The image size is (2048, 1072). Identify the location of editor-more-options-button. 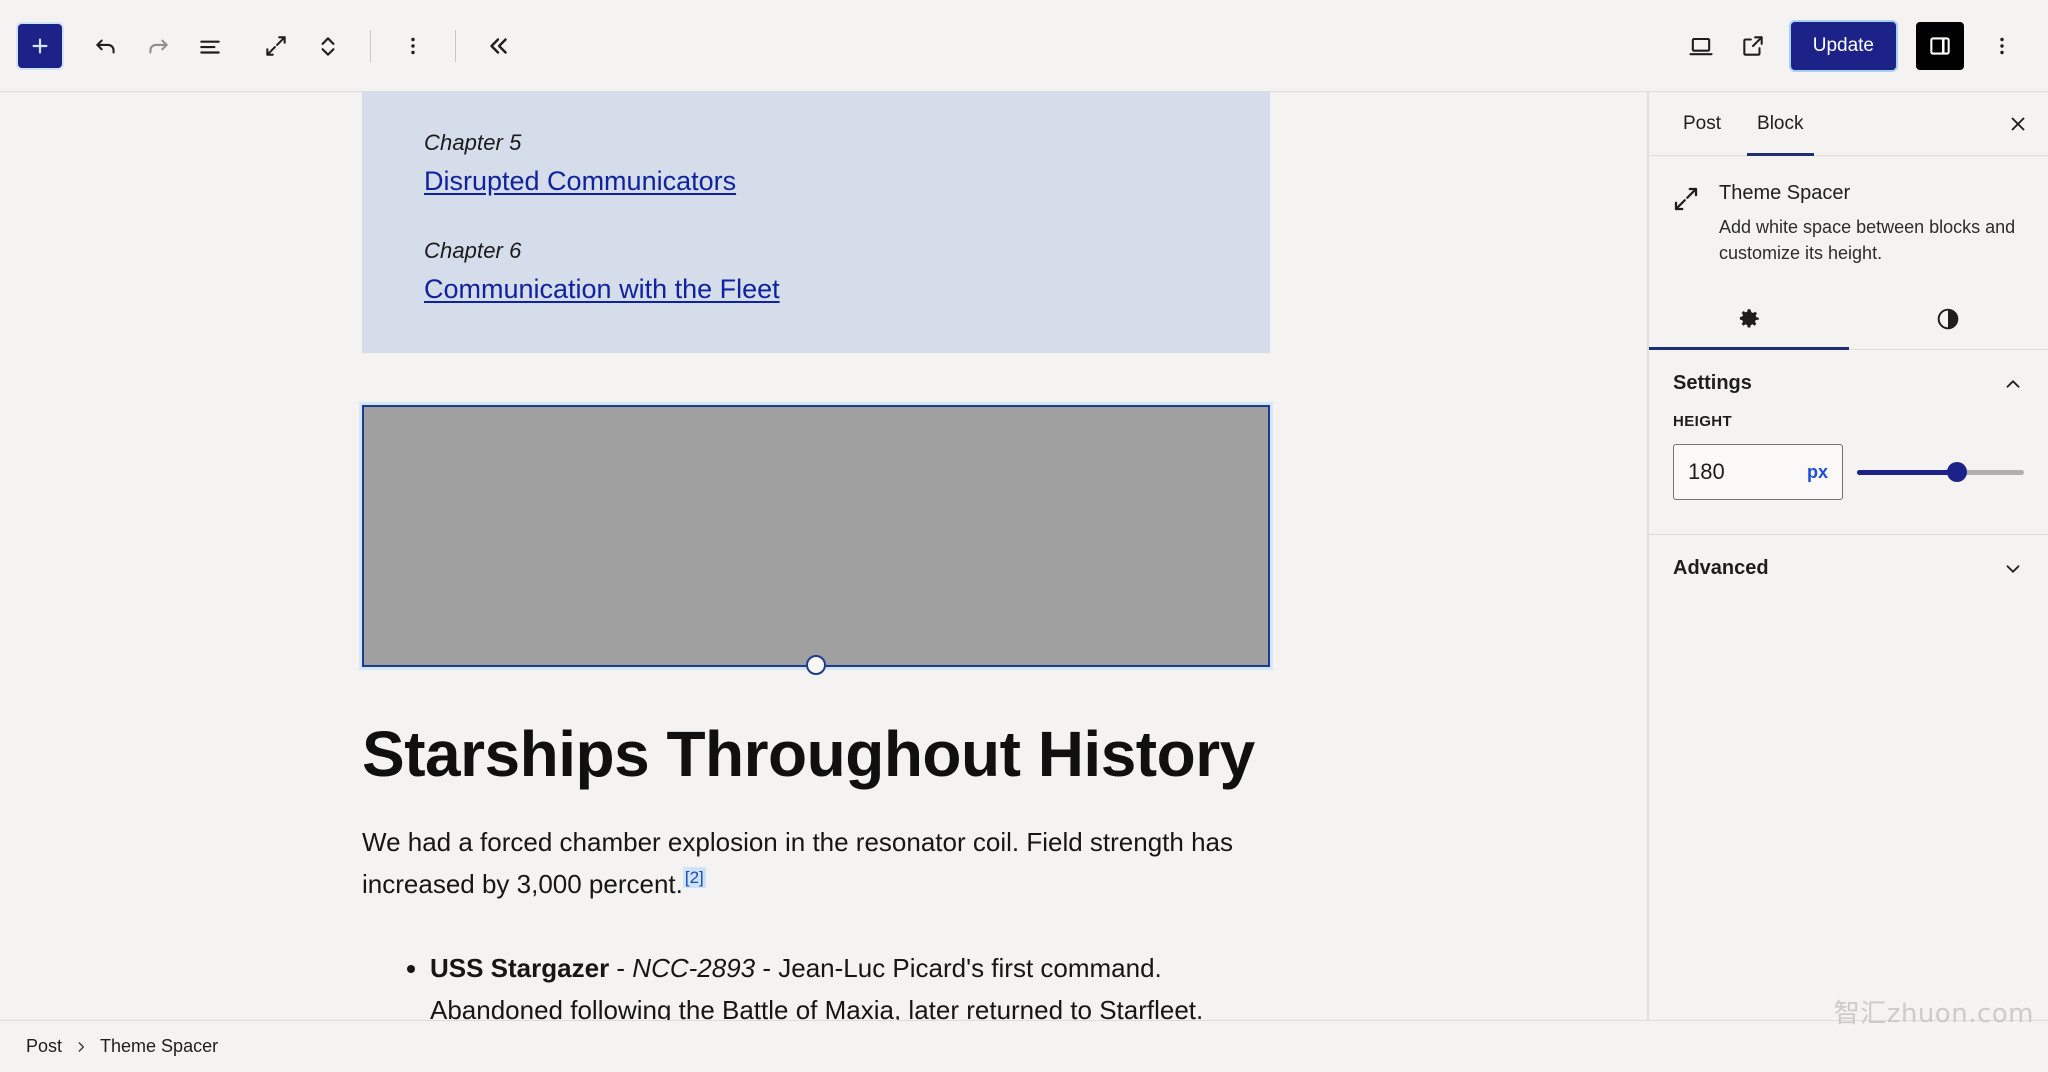
(2002, 46).